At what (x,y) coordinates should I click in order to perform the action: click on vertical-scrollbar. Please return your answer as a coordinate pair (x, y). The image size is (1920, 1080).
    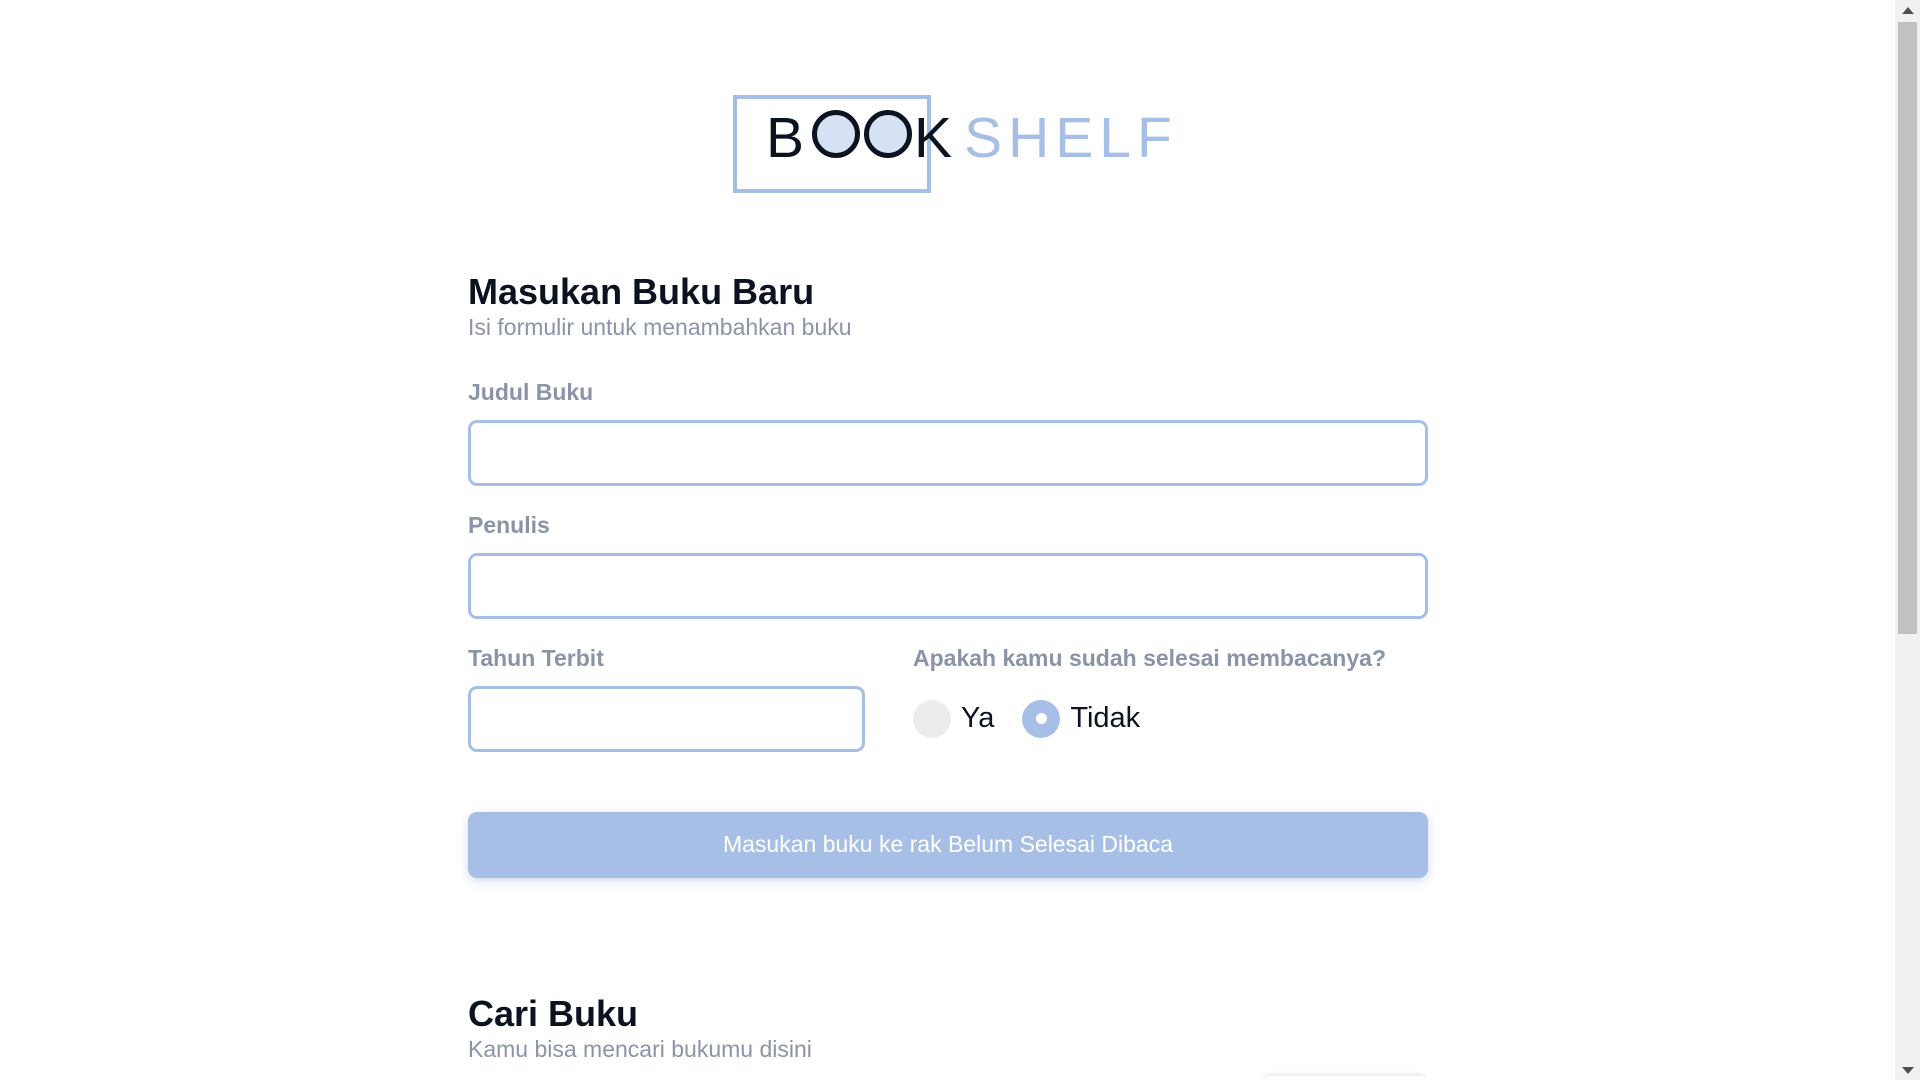
    Looking at the image, I should click on (1907, 540).